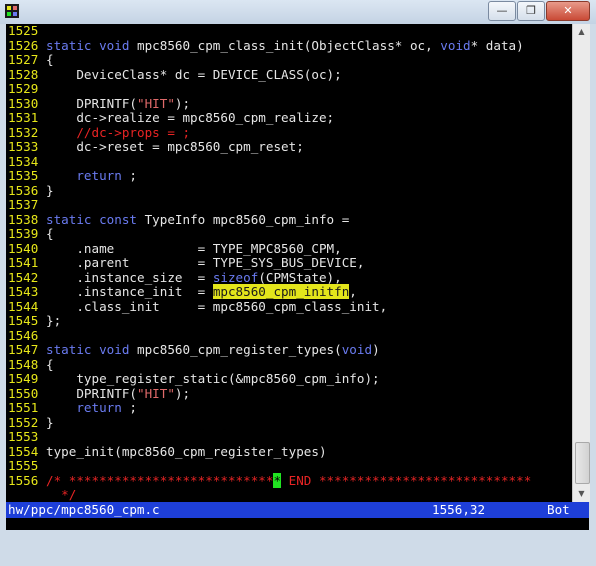  What do you see at coordinates (289, 118) in the screenshot?
I see `code-line: 1531 dc->realize = mpc8560_cpm_realize;` at bounding box center [289, 118].